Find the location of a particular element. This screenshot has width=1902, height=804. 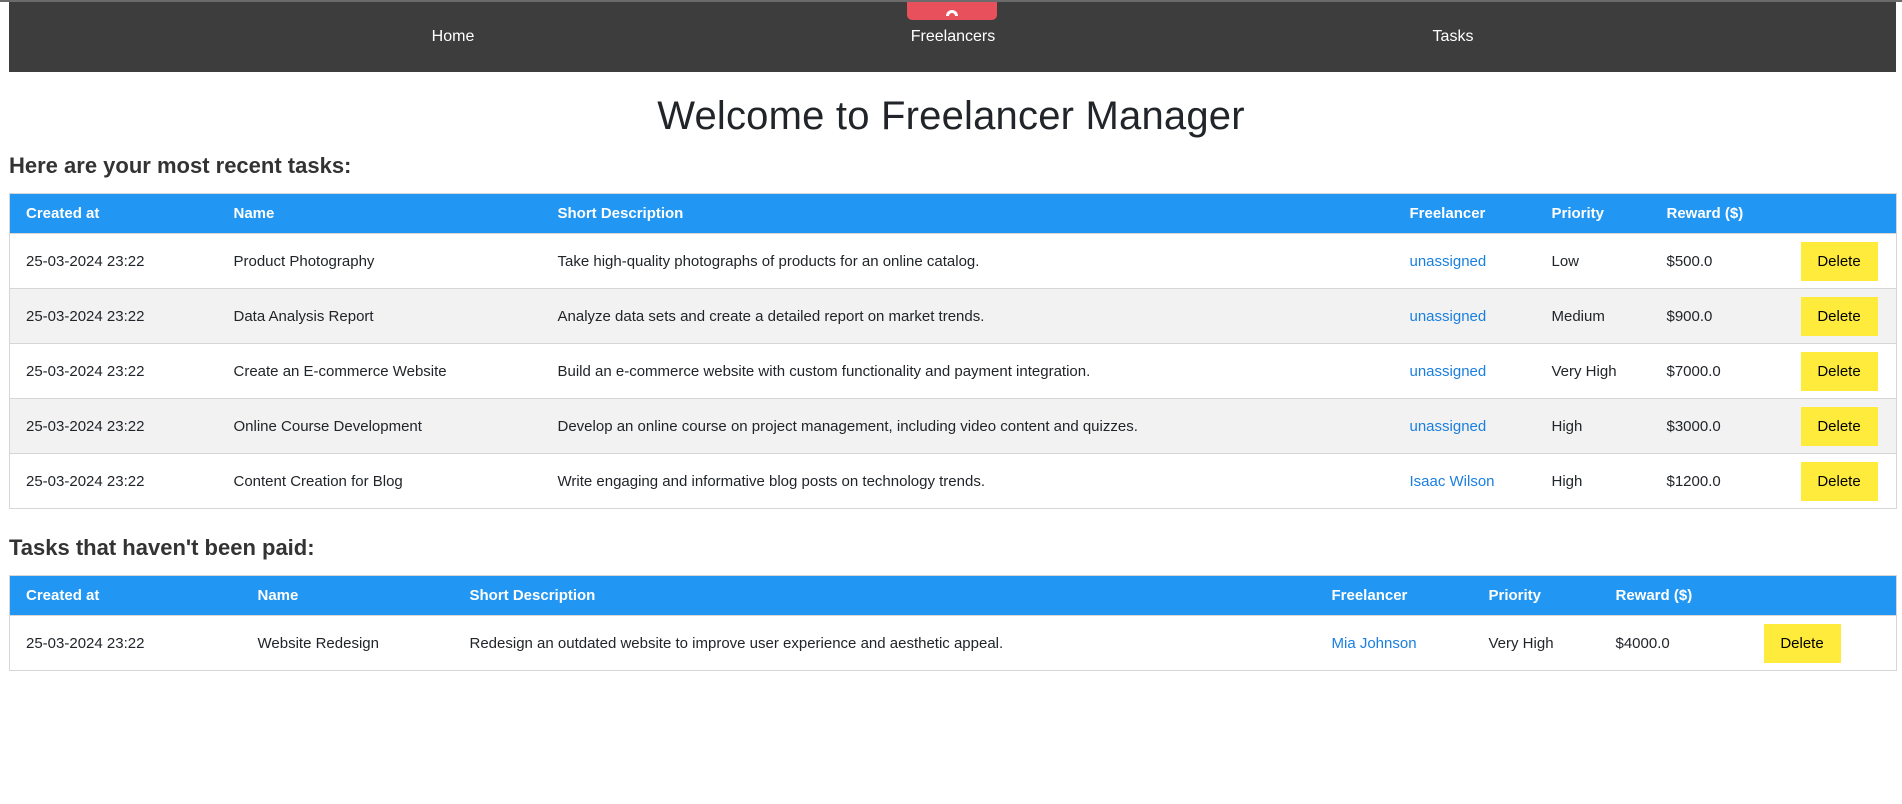

cell-name: Online Course Development is located at coordinates (327, 426).